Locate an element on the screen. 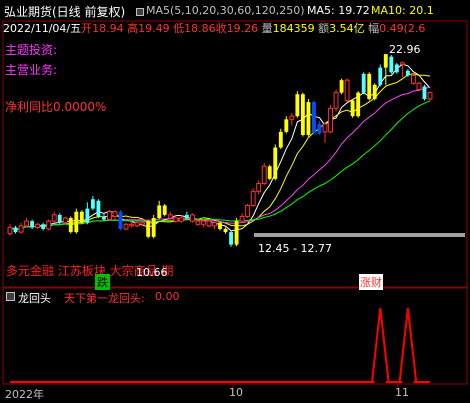 The width and height of the screenshot is (470, 403). main-business-label: 主营业务: is located at coordinates (31, 70).